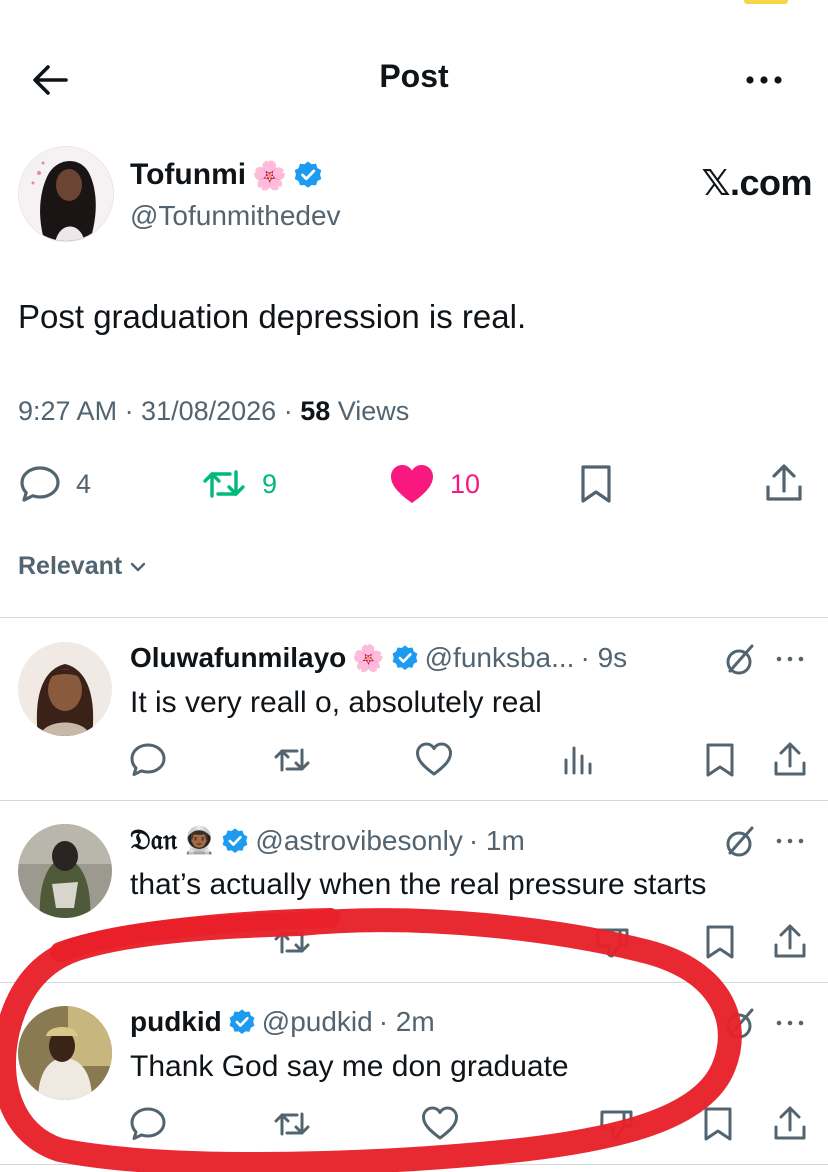  I want to click on top-bar: Post, so click(414, 75).